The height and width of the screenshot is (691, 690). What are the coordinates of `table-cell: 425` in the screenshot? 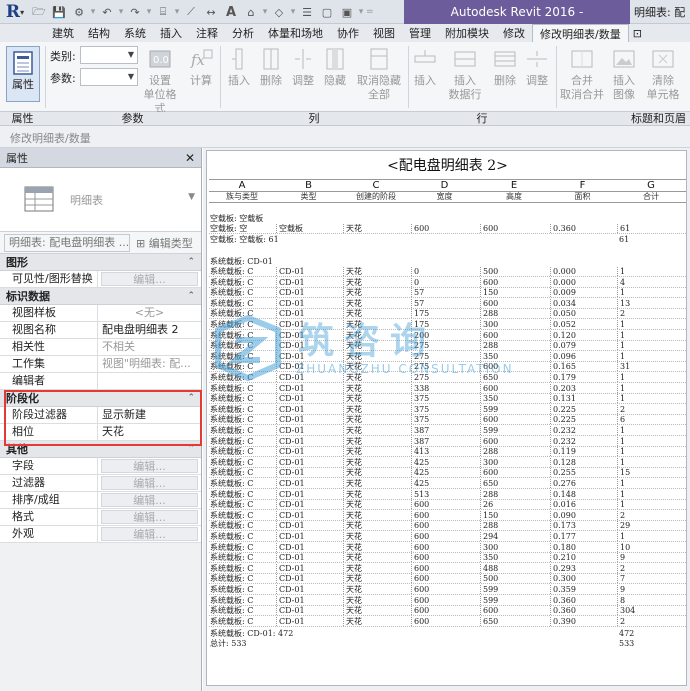 It's located at (445, 462).